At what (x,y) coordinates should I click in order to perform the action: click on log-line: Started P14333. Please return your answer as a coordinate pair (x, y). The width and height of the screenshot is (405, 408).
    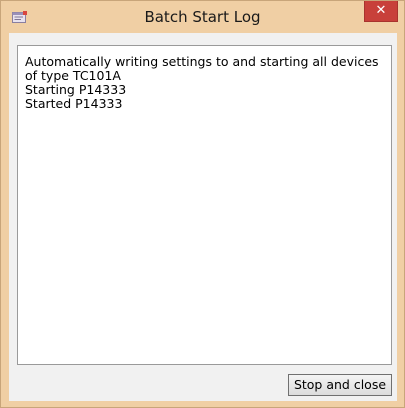
    Looking at the image, I should click on (74, 103).